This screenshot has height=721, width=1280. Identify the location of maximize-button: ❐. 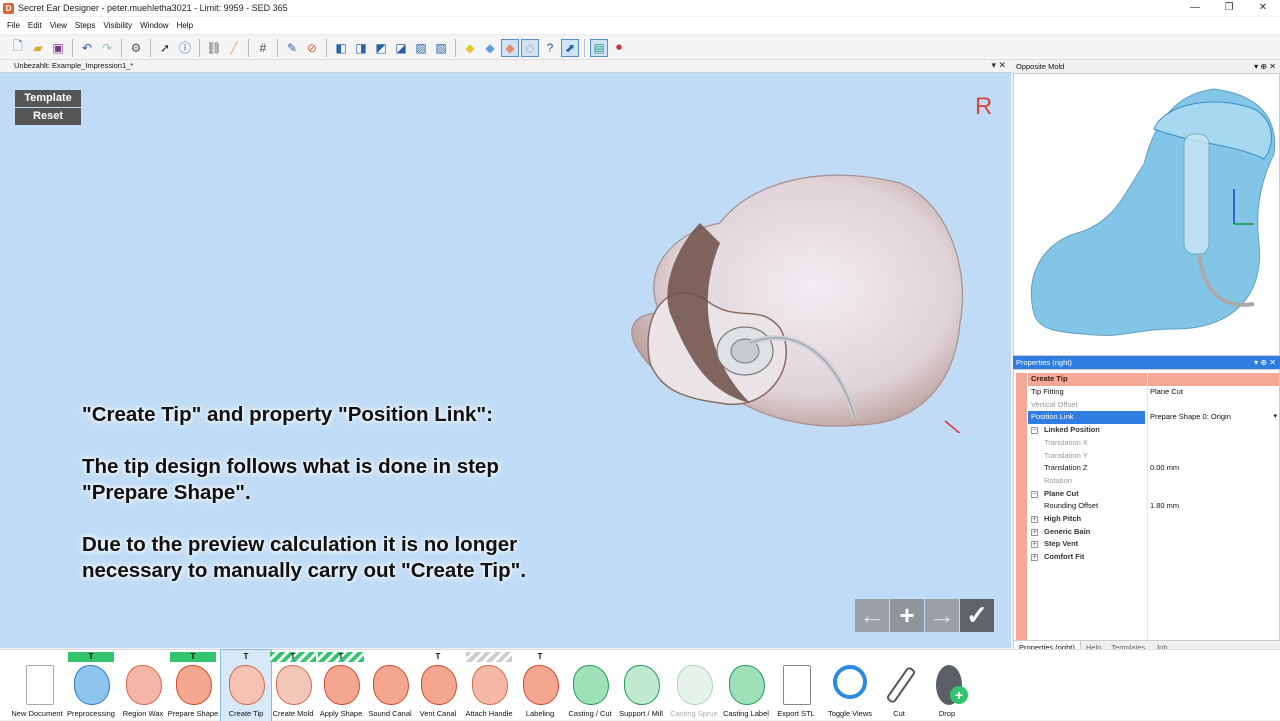
(1229, 8).